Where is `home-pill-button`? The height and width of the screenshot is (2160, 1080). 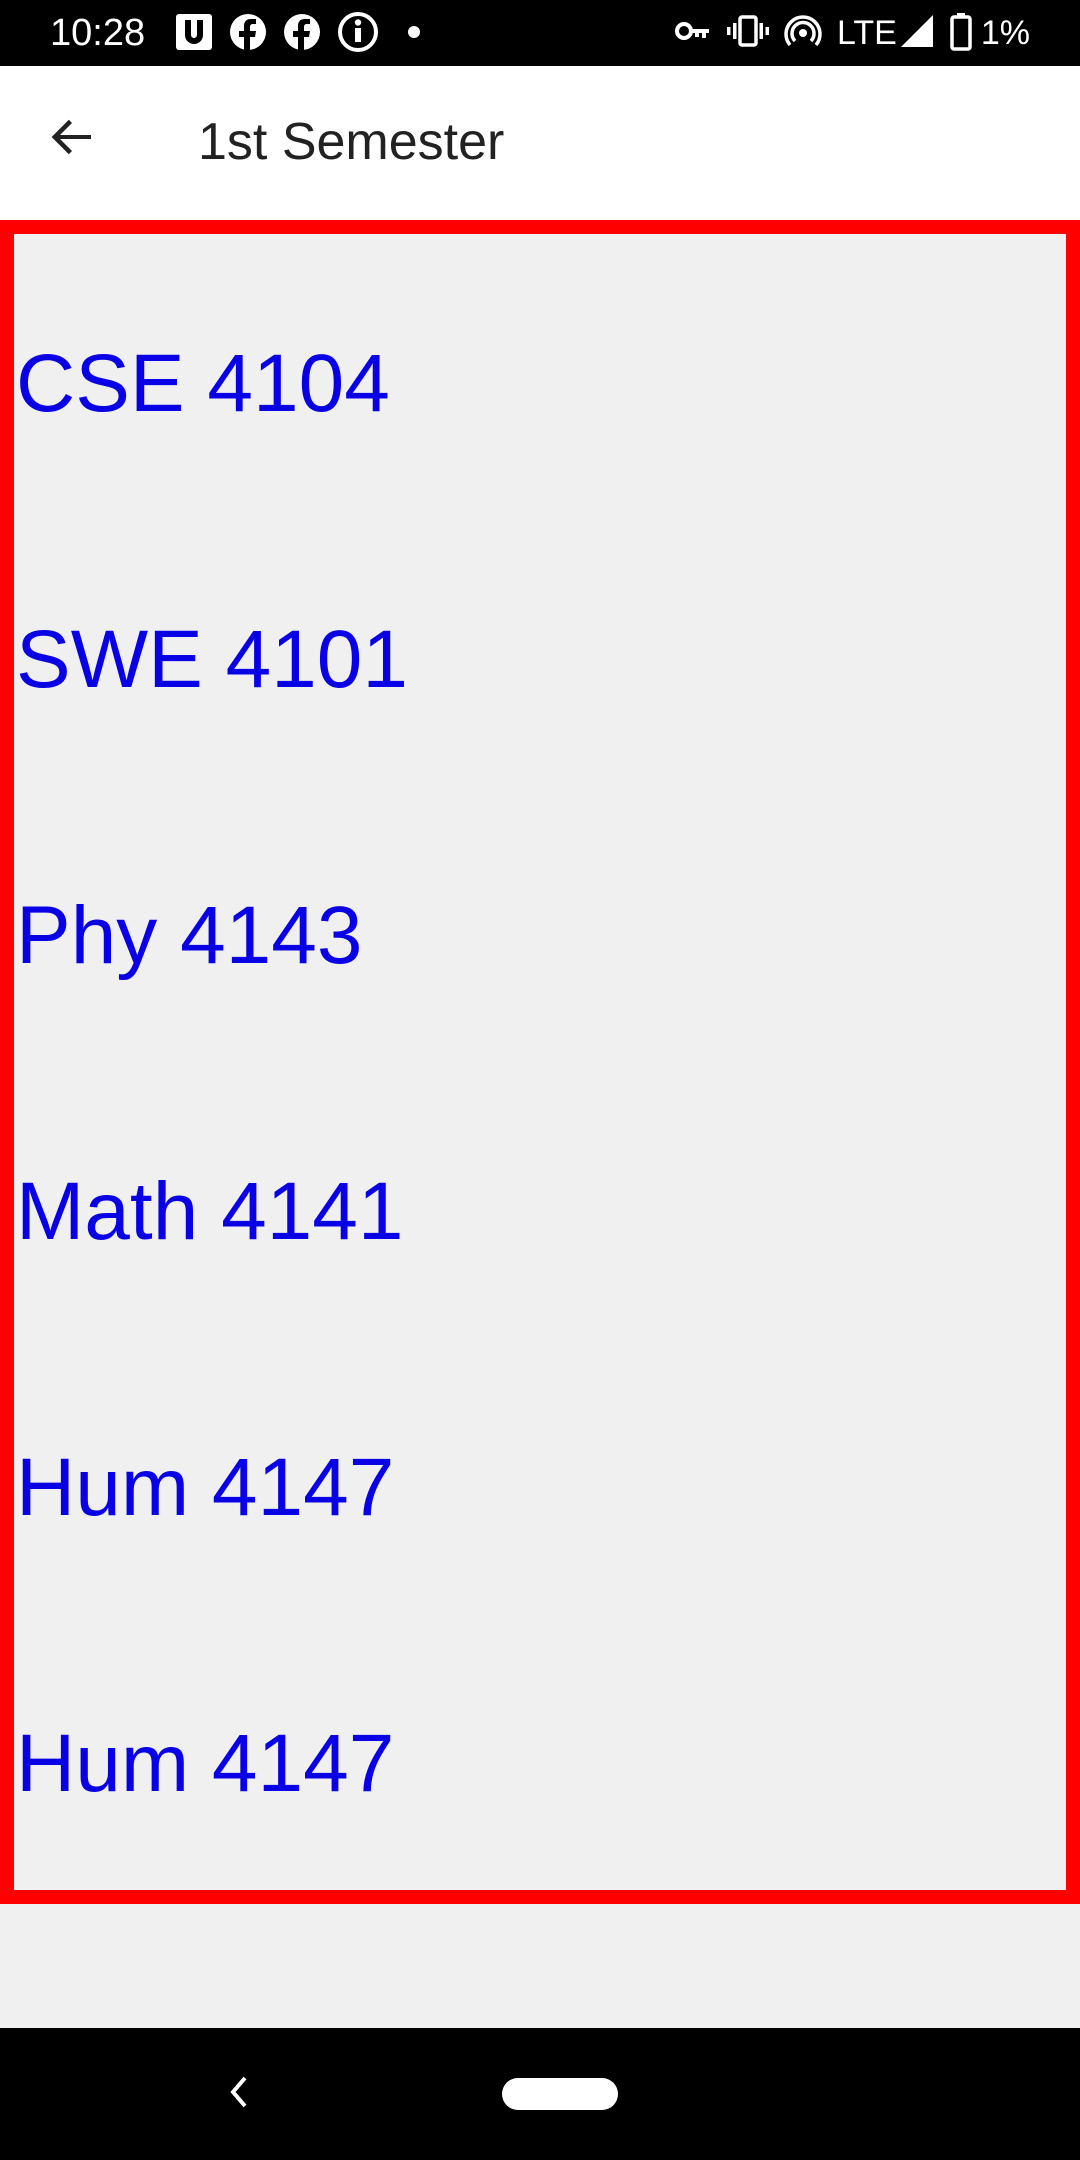
home-pill-button is located at coordinates (560, 2094).